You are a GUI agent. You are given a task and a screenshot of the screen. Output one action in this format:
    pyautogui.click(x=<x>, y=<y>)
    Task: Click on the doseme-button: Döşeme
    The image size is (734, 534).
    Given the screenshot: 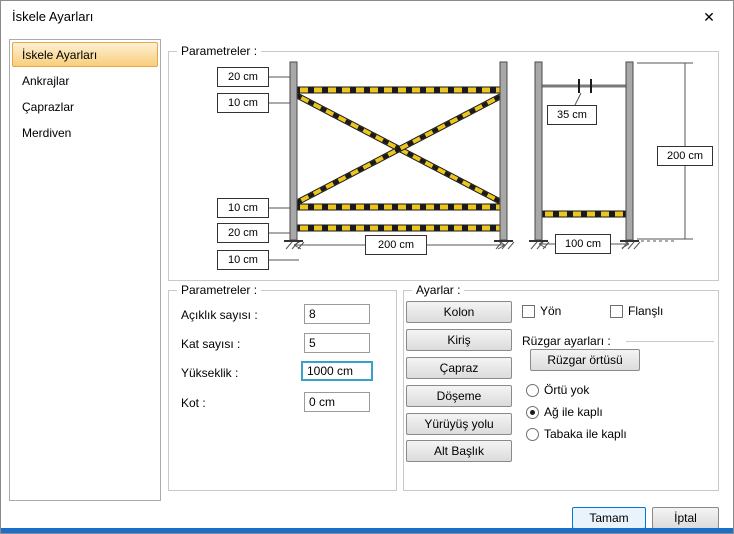 What is the action you would take?
    pyautogui.click(x=459, y=396)
    